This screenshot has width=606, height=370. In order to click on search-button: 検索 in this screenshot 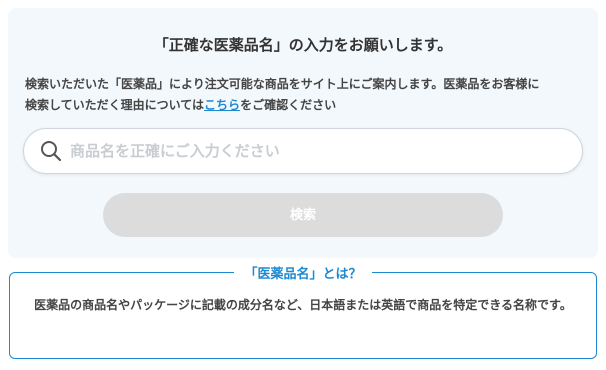, I will do `click(303, 215)`.